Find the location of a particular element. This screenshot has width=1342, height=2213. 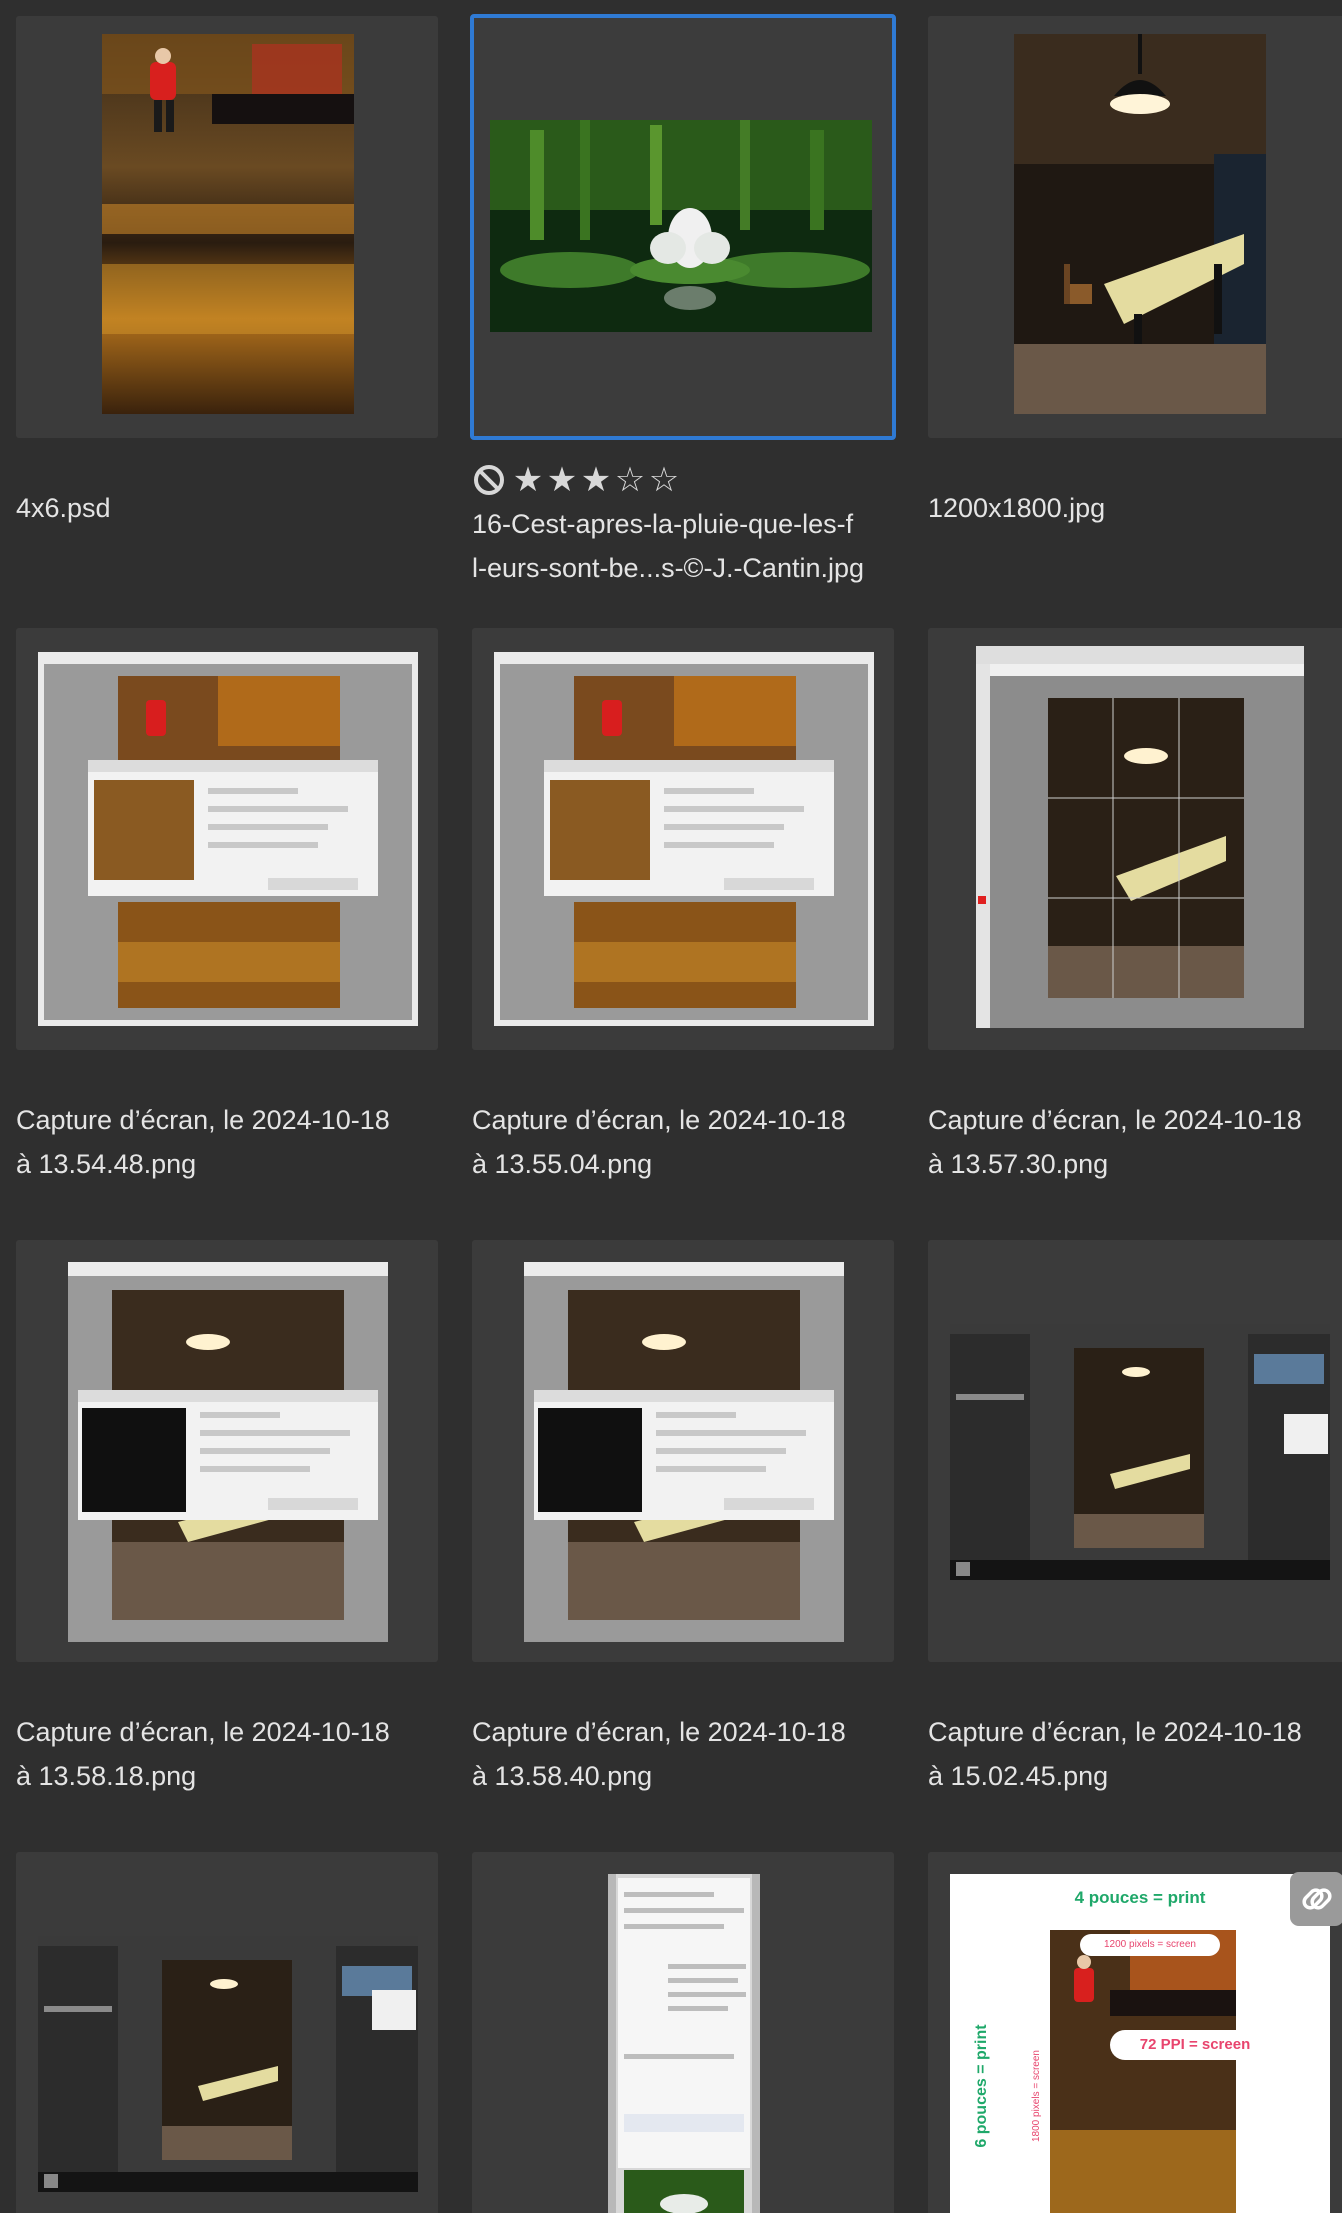

photo-thumbnail-autumn-walker is located at coordinates (228, 224).